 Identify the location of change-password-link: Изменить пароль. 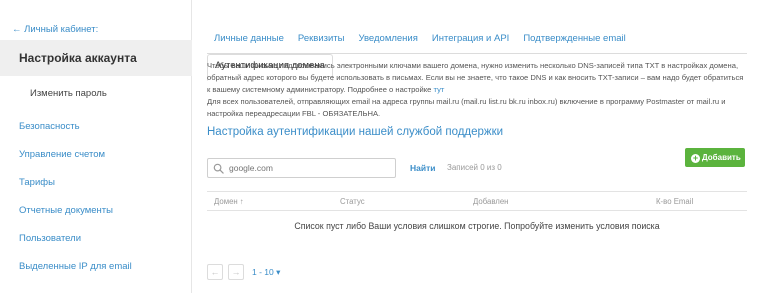
(68, 93).